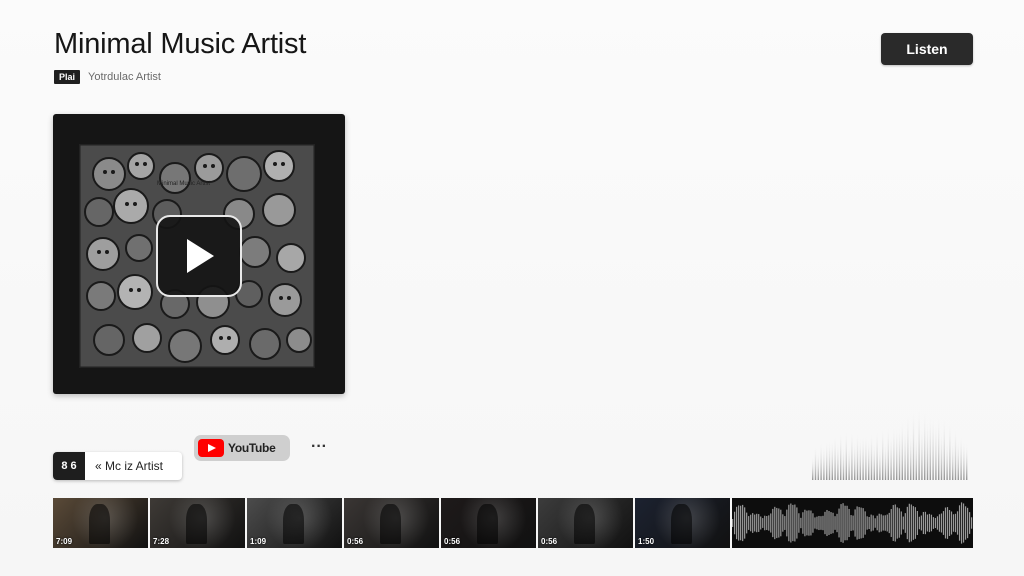 This screenshot has height=576, width=1024. Describe the element at coordinates (890, 442) in the screenshot. I see `audio-waveform-graphic` at that location.